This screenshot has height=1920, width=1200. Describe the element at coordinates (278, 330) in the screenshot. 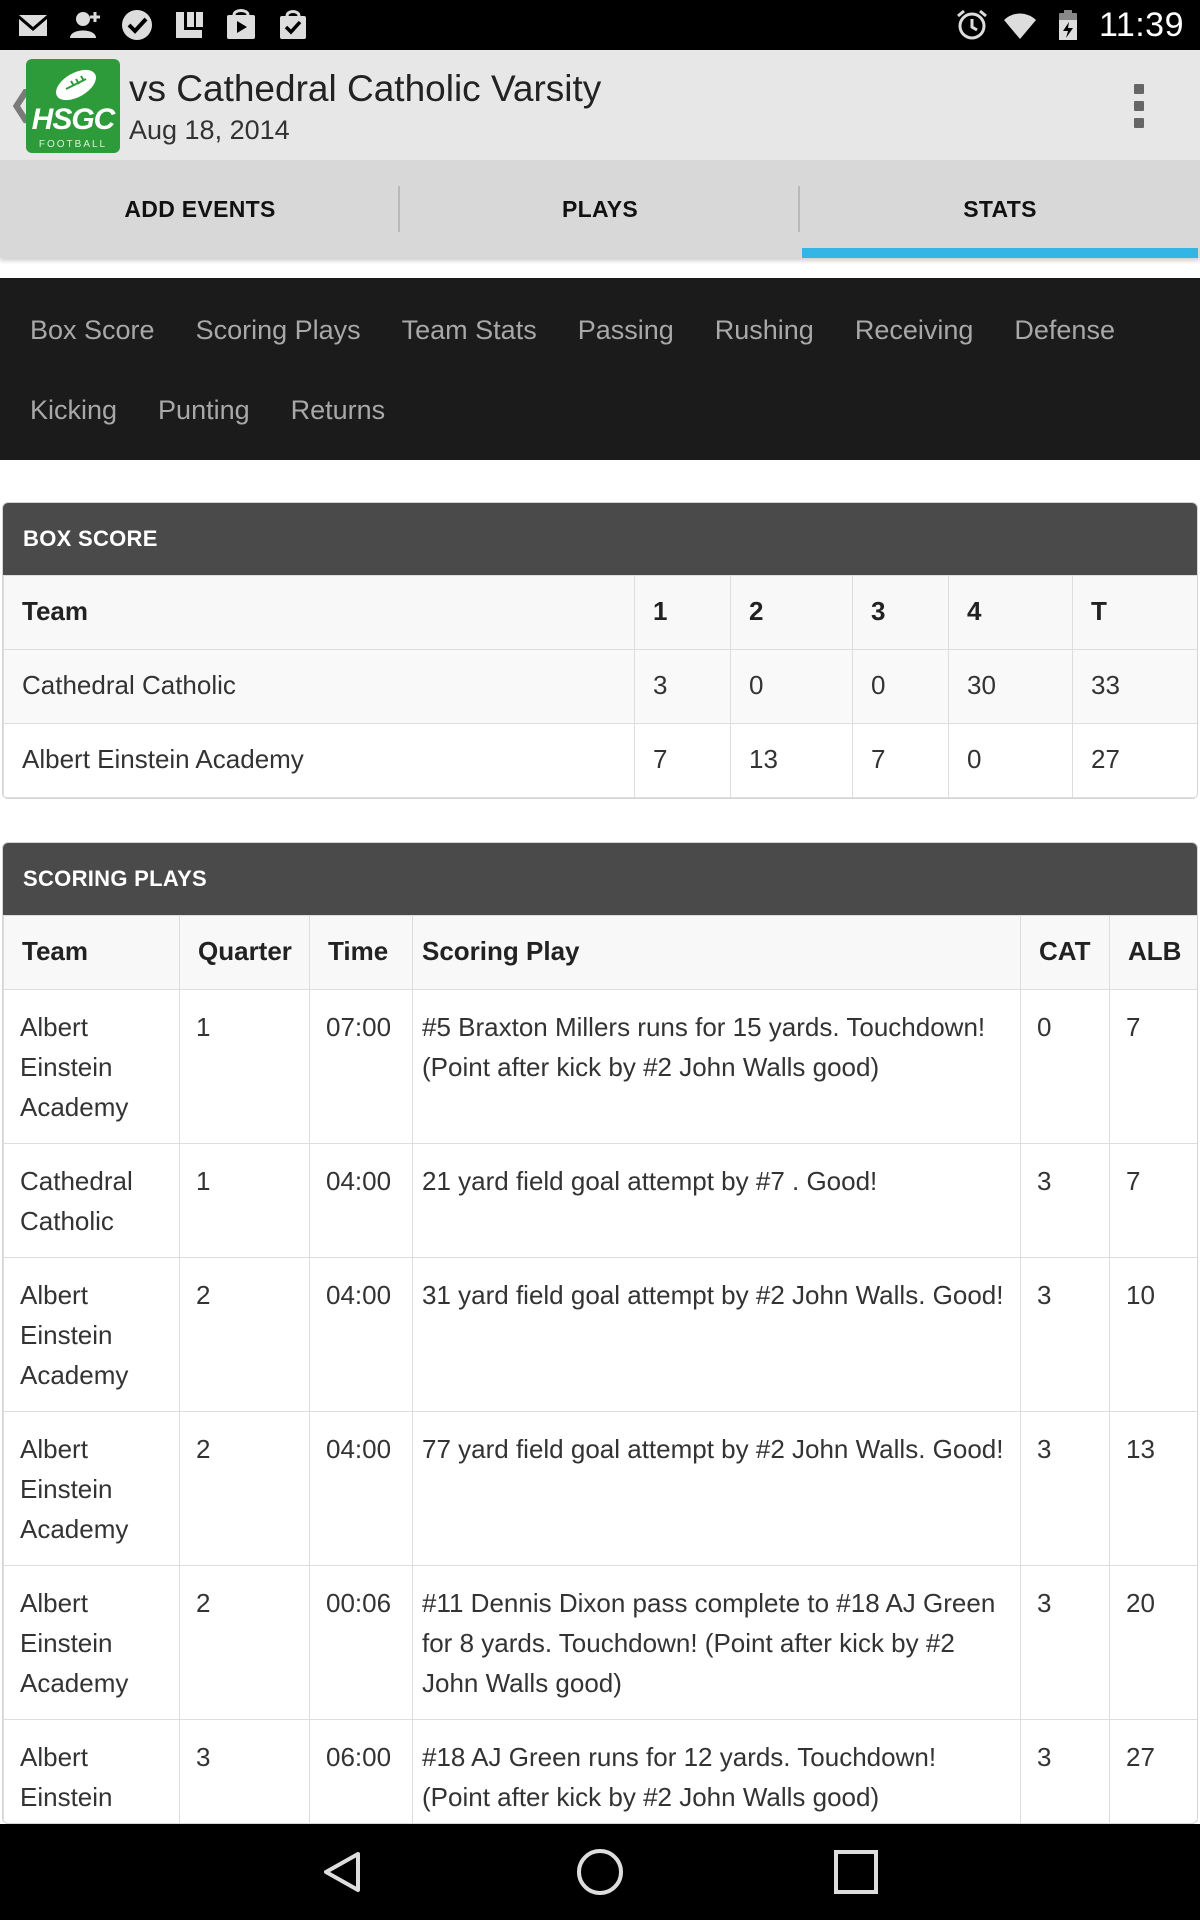

I see `stats-link-scoring-plays: Scoring Plays` at that location.